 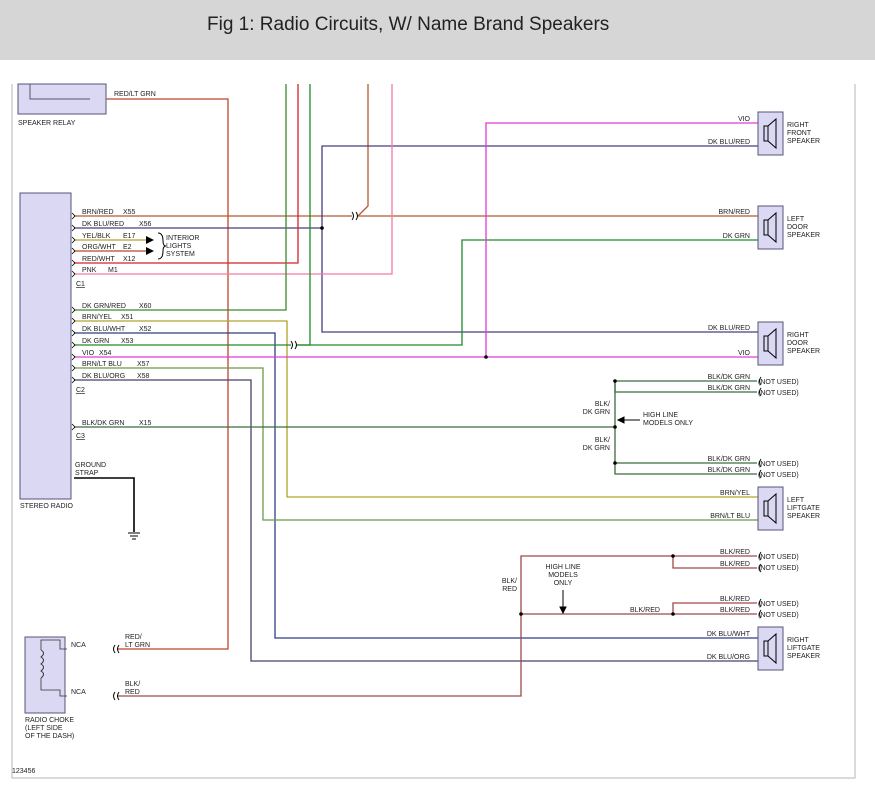 I want to click on not-used-1: (NOT USED), so click(x=778, y=382).